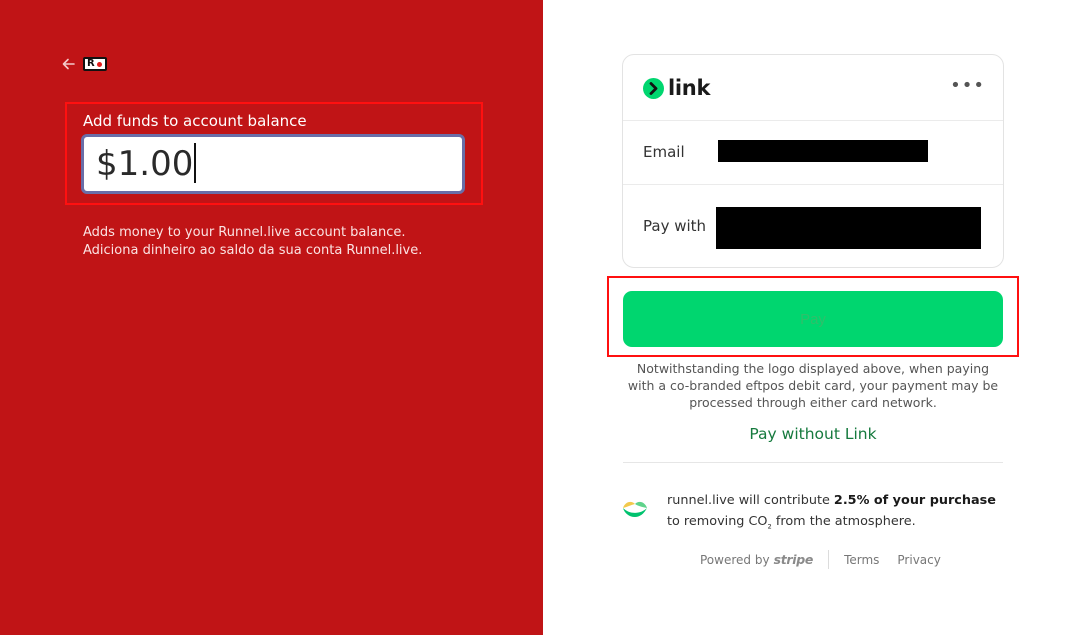 The height and width of the screenshot is (635, 1090). What do you see at coordinates (664, 152) in the screenshot?
I see `email-label: Email` at bounding box center [664, 152].